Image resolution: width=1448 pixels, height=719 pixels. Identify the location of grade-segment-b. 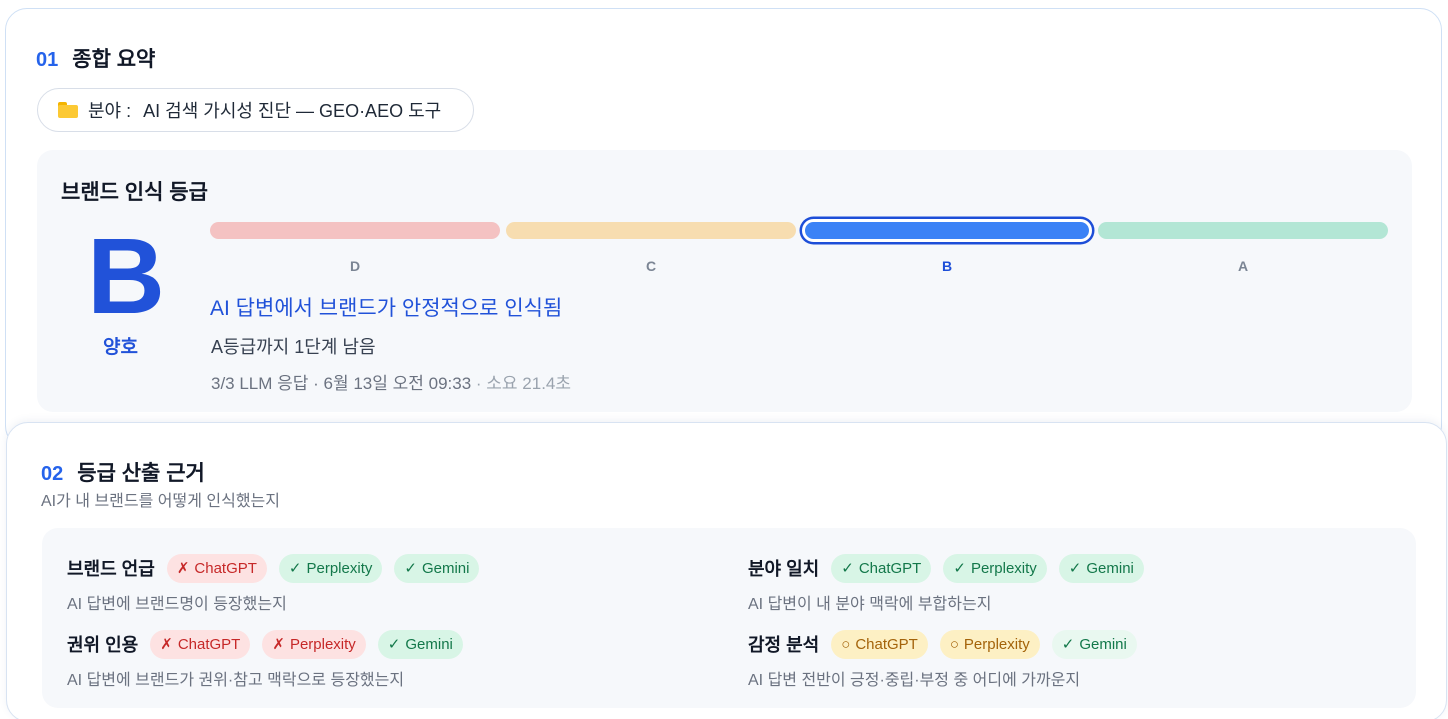
(947, 230).